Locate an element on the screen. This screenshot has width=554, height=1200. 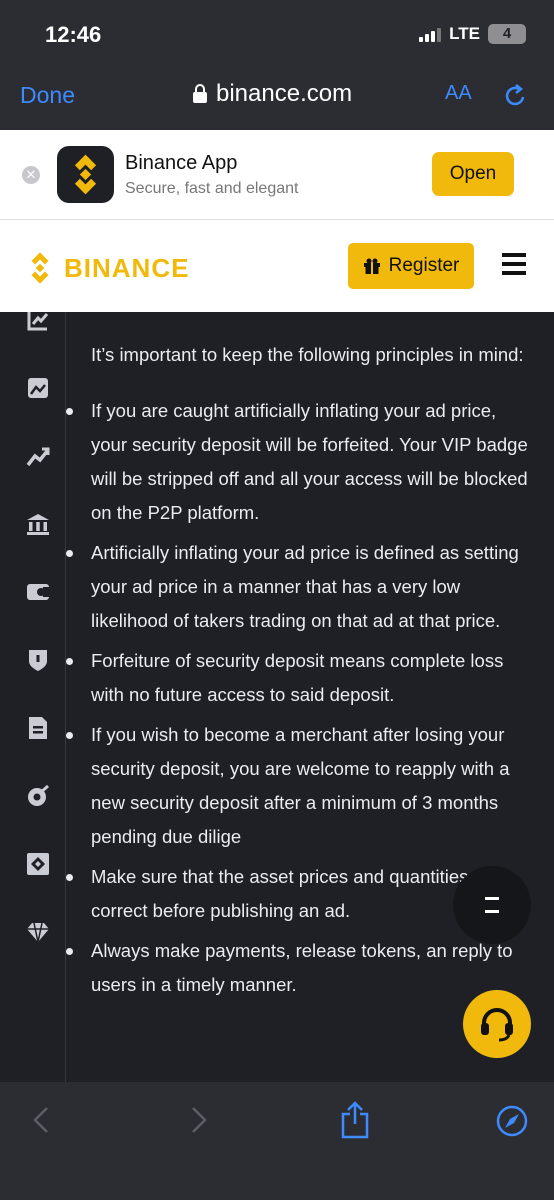
browser-toolbar is located at coordinates (277, 1141).